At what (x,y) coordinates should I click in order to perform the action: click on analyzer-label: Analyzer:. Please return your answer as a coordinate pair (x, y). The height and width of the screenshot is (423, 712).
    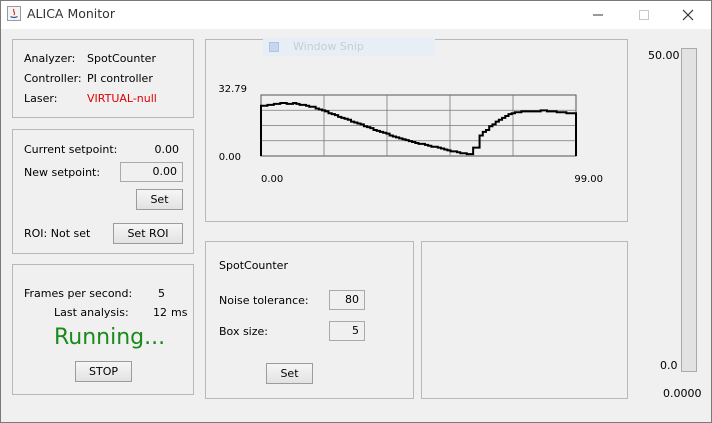
    Looking at the image, I should click on (50, 58).